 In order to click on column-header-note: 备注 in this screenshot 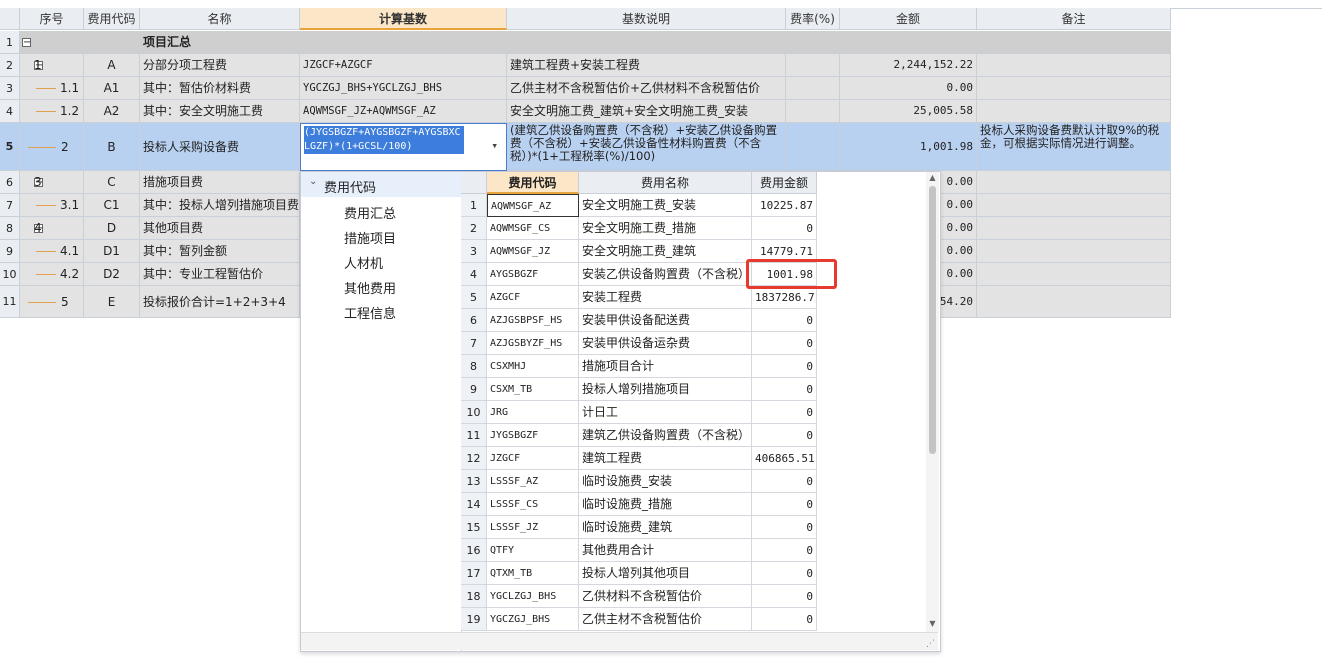, I will do `click(1074, 19)`.